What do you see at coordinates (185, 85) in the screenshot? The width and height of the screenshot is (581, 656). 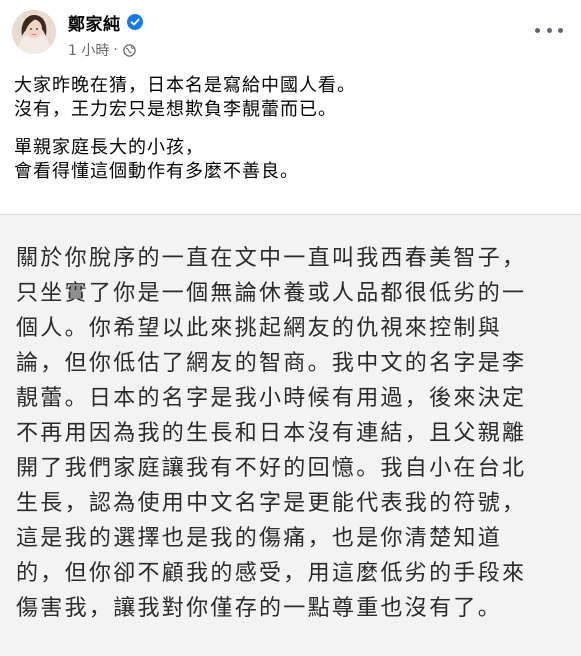 I see `post-text-line: 大家昨晚在猜，日本名是寫給中國人看。` at bounding box center [185, 85].